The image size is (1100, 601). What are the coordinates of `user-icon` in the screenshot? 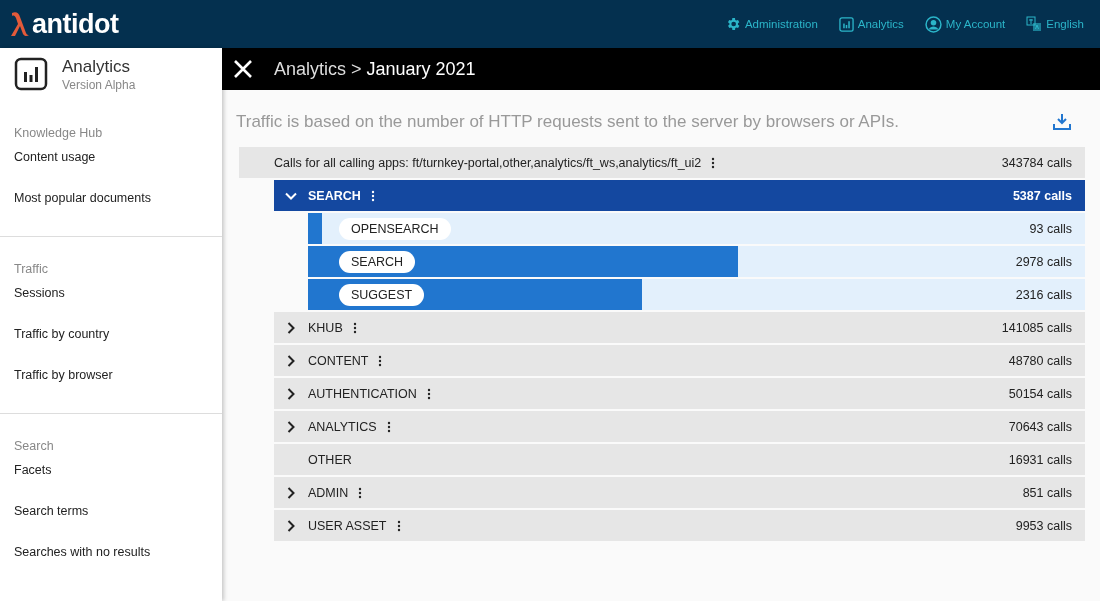 It's located at (933, 24).